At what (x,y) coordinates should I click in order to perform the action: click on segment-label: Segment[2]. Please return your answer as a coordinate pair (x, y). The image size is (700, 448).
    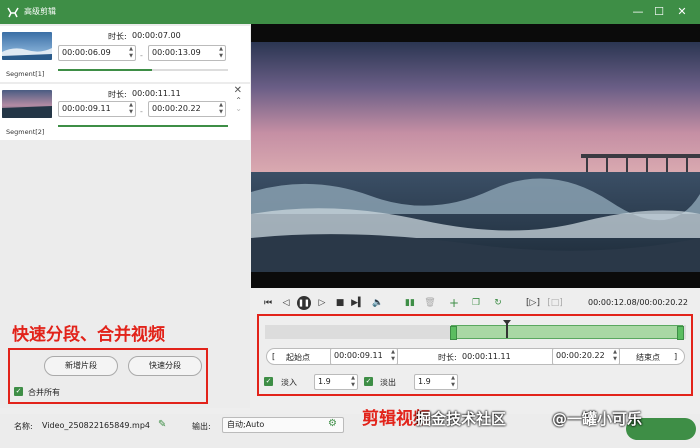
    Looking at the image, I should click on (25, 132).